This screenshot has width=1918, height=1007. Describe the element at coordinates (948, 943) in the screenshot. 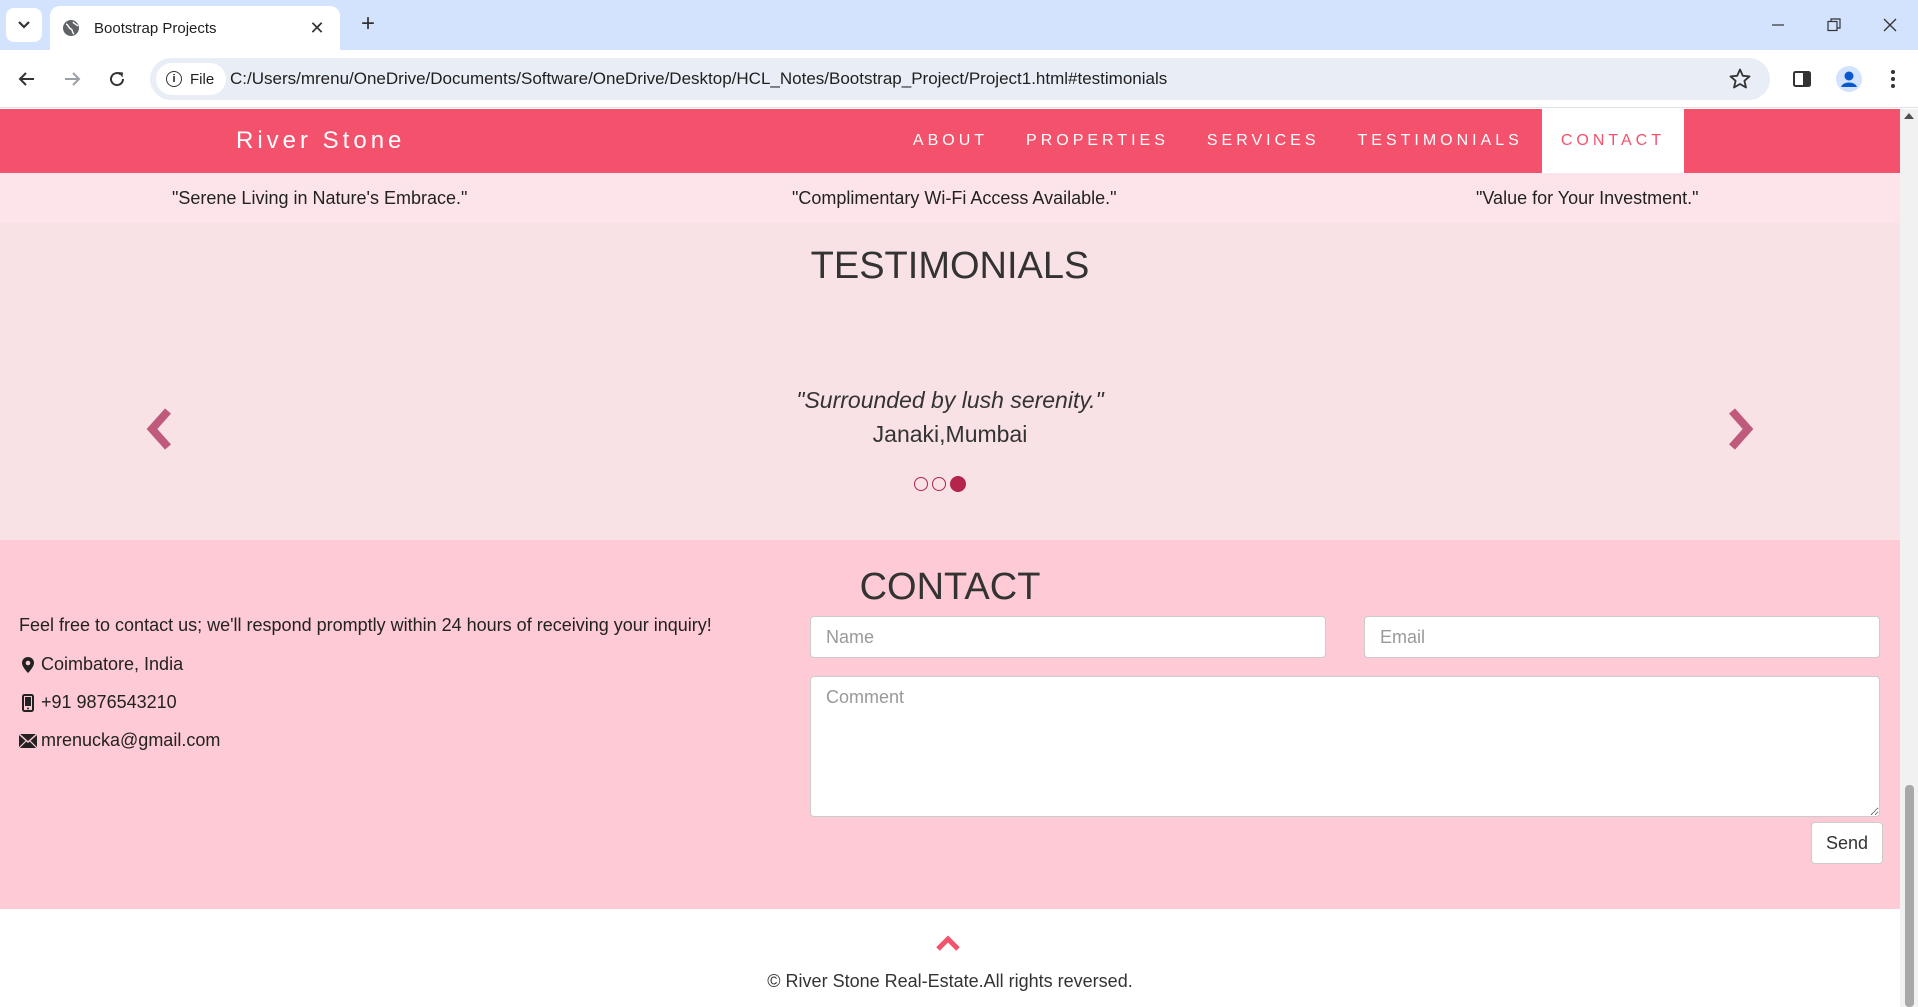

I see `chevron-up-icon` at that location.